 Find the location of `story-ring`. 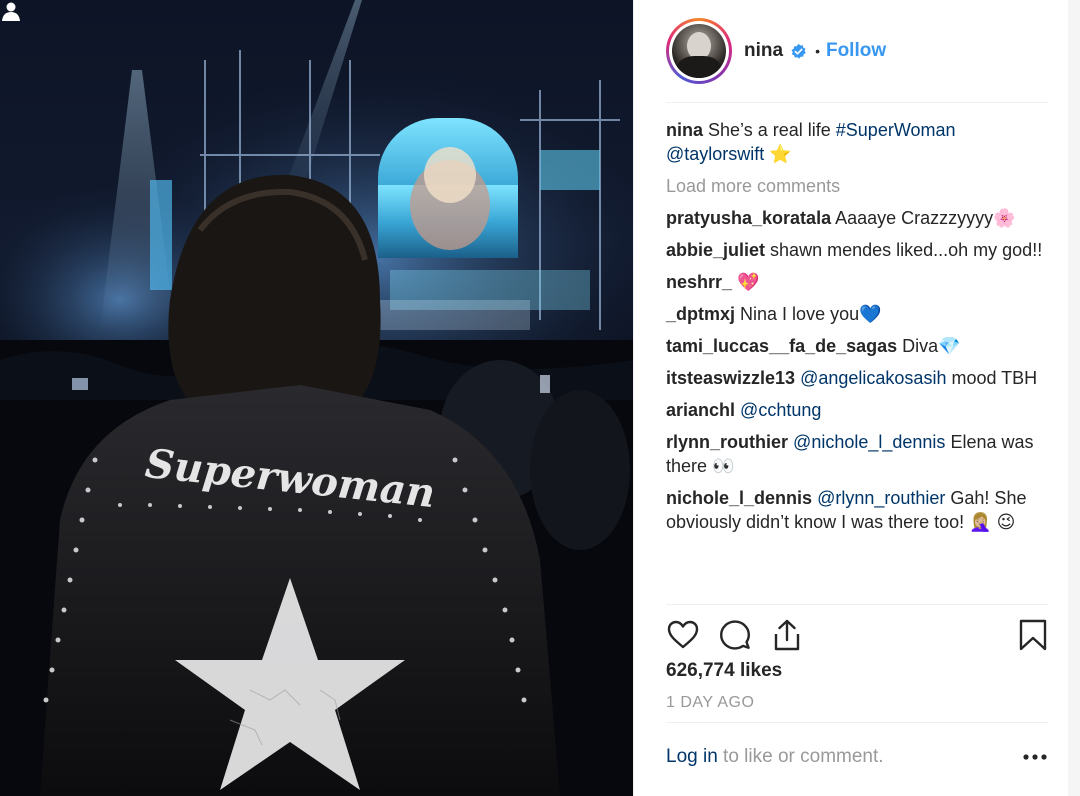

story-ring is located at coordinates (699, 51).